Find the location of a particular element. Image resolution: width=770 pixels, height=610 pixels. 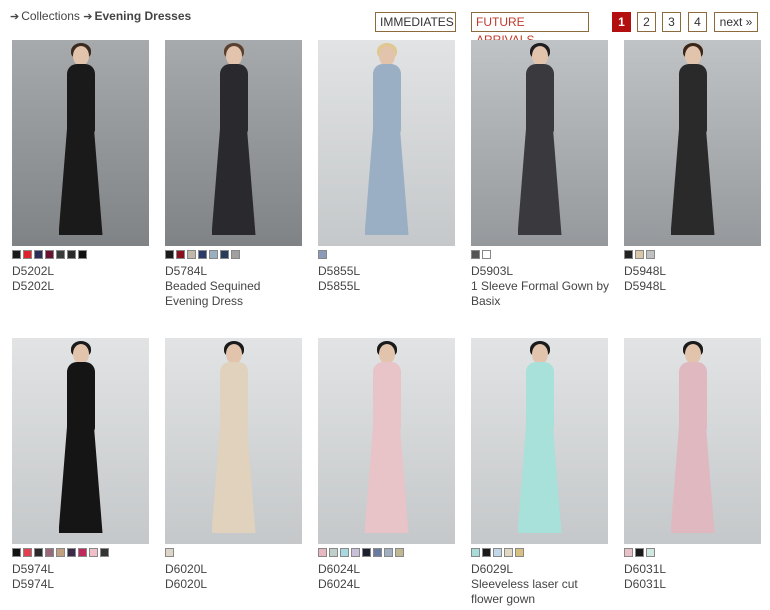

product-card: D6024L D6024L is located at coordinates (388, 465).